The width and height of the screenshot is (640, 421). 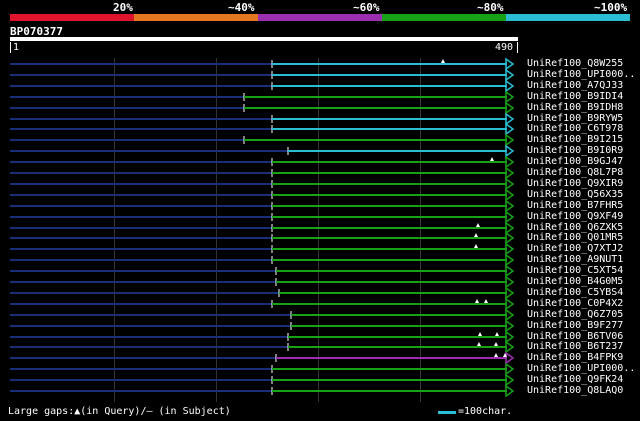 I want to click on hit-id-link: UniRef100_Q56X35, so click(x=575, y=194).